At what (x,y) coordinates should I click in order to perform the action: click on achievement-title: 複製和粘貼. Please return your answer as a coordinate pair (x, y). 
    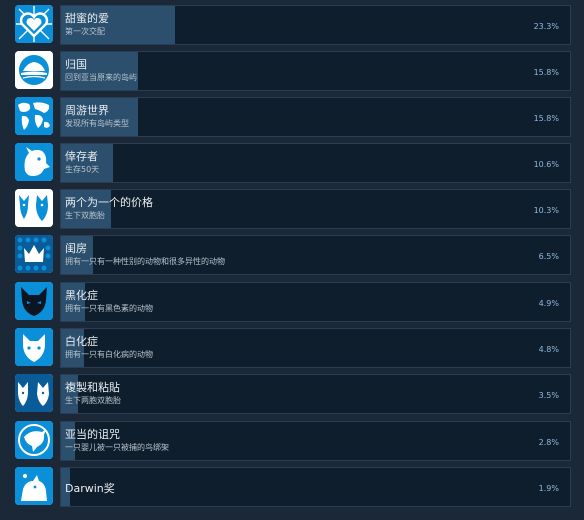
    Looking at the image, I should click on (92, 387).